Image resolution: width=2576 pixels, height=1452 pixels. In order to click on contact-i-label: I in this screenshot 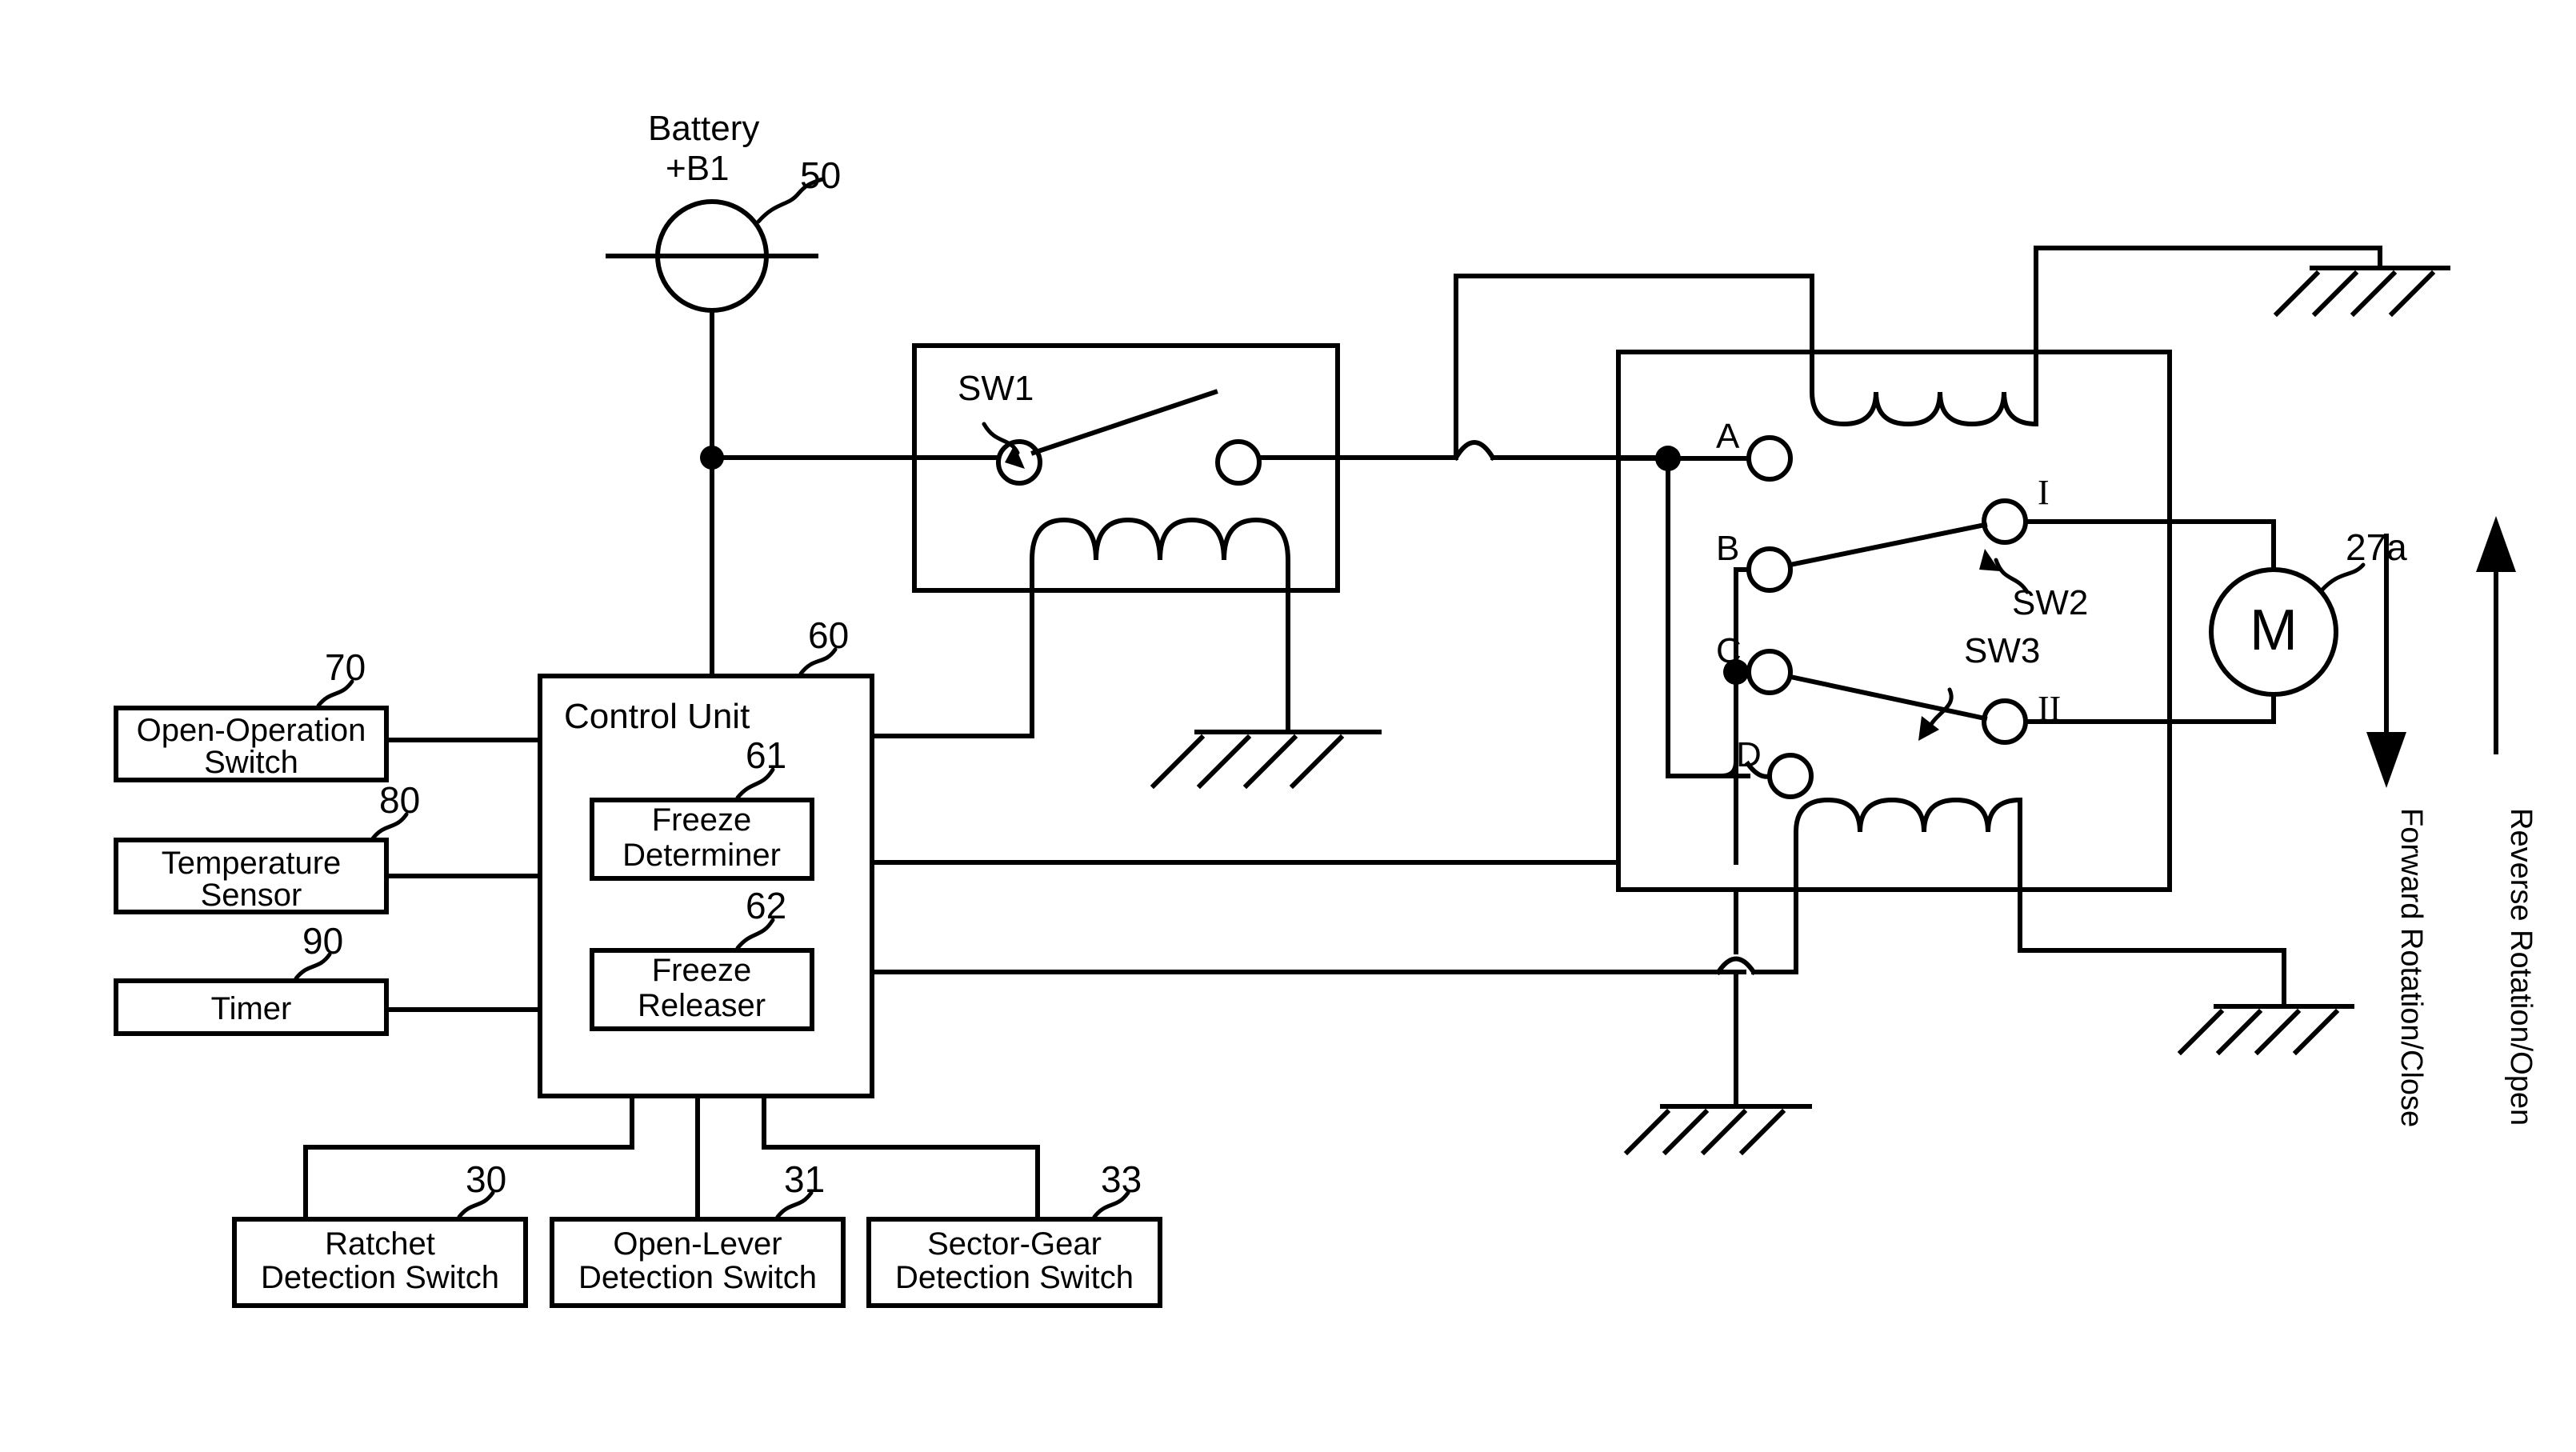, I will do `click(2044, 492)`.